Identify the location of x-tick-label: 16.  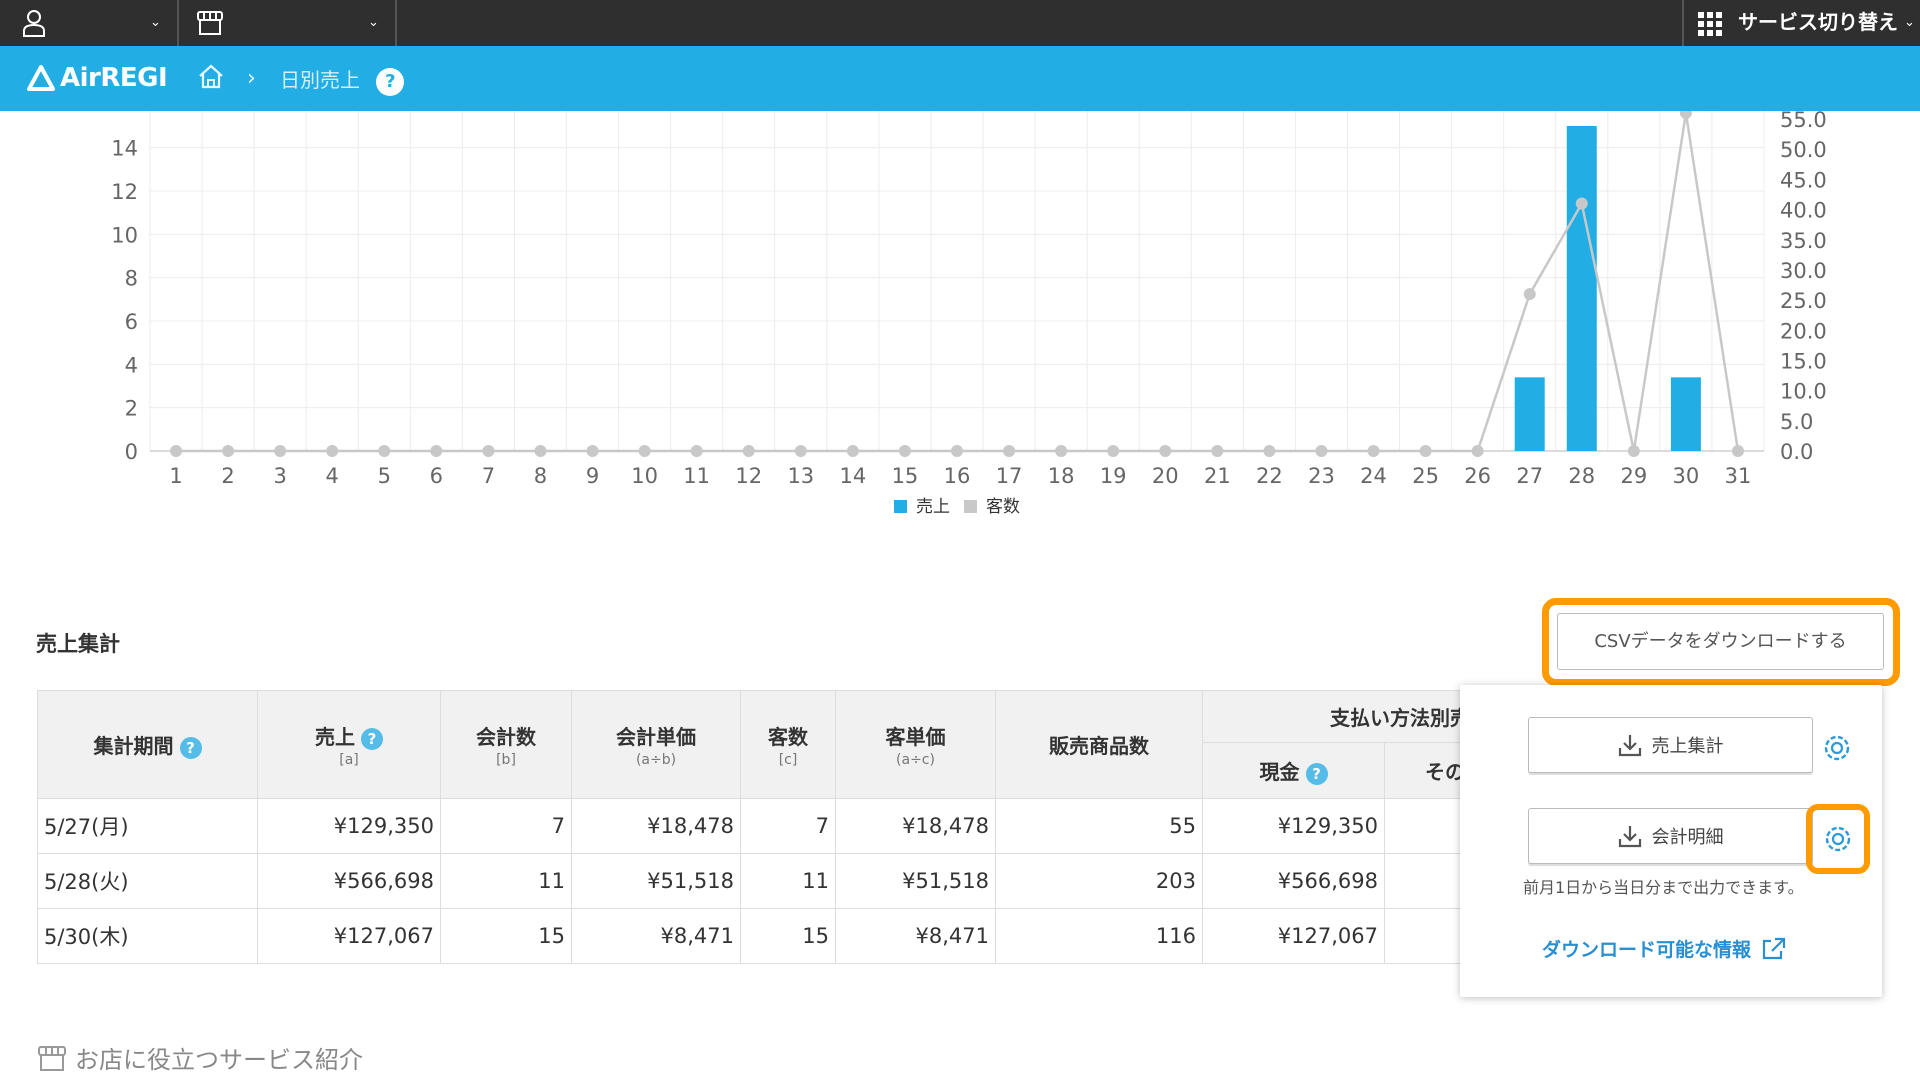
(957, 476).